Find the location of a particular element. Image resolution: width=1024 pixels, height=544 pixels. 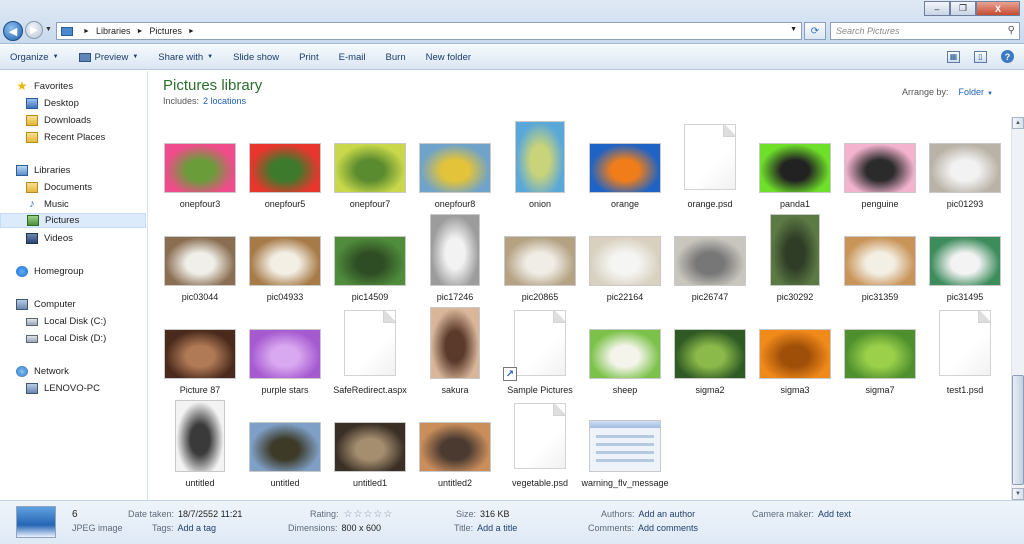

file-item: onion is located at coordinates (540, 164).